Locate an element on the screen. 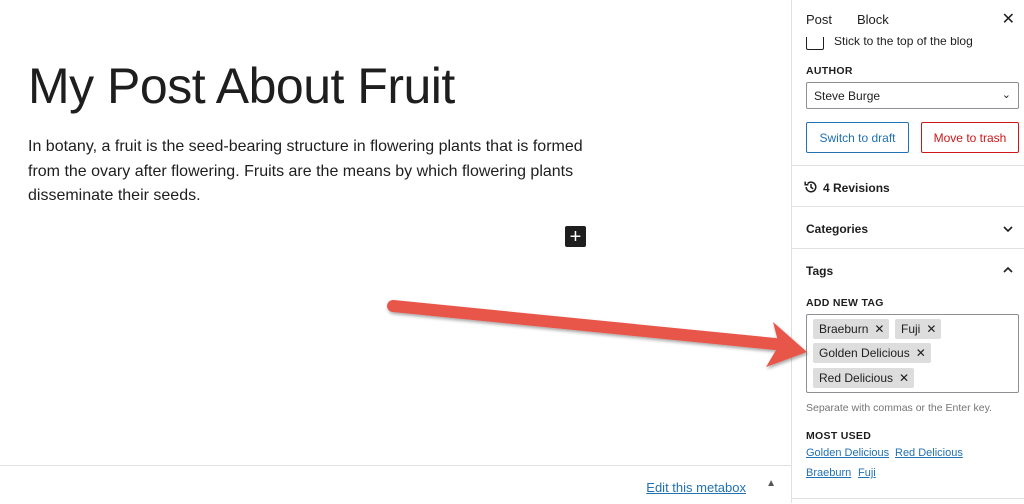 Image resolution: width=1024 pixels, height=504 pixels. chevron-down-icon: ⌄ is located at coordinates (1006, 95).